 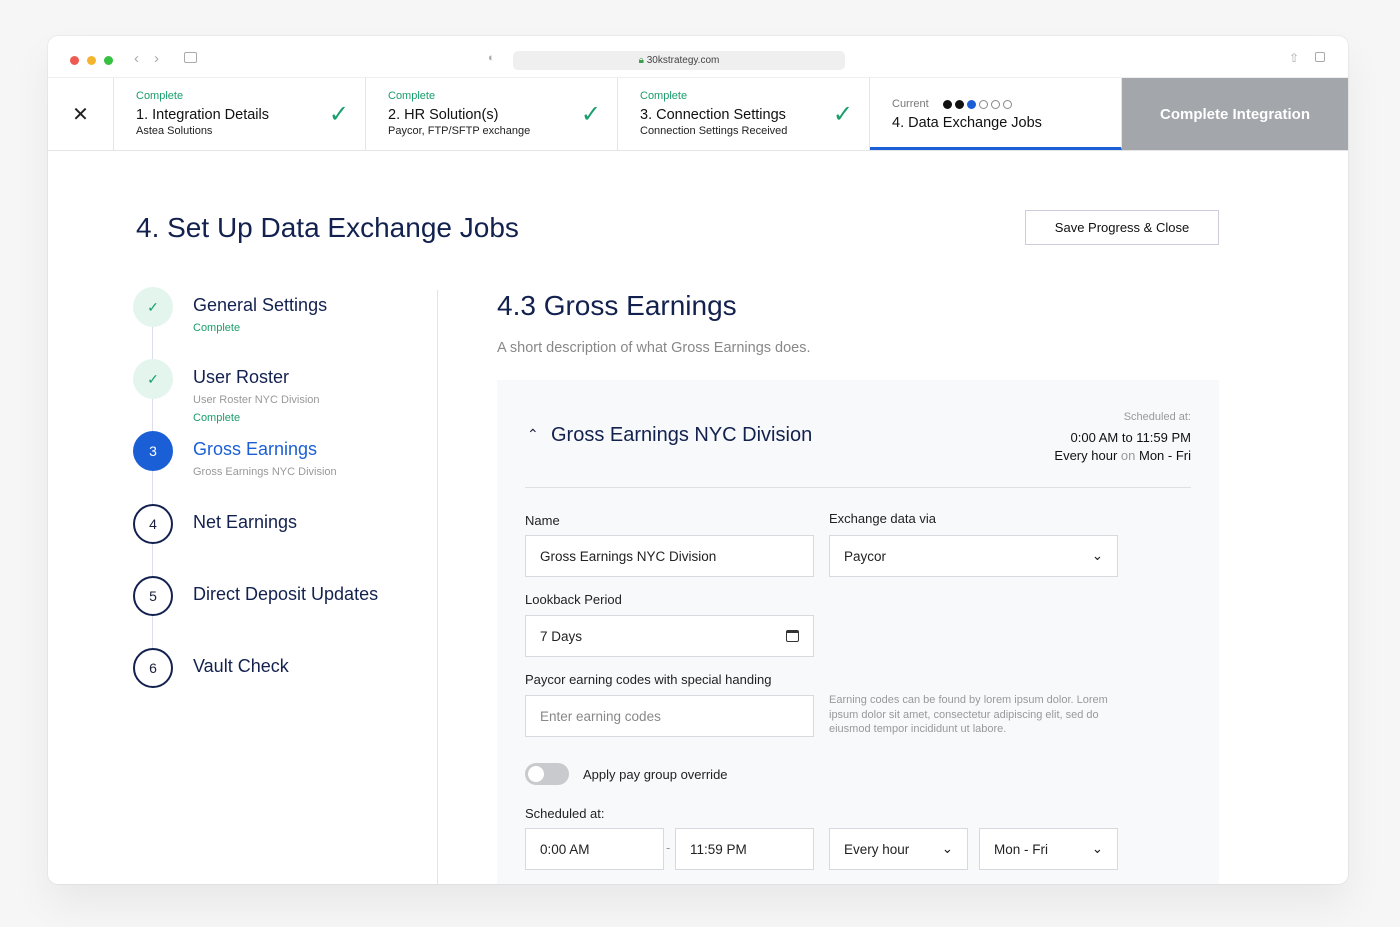 I want to click on tabs-icon, so click(x=1320, y=57).